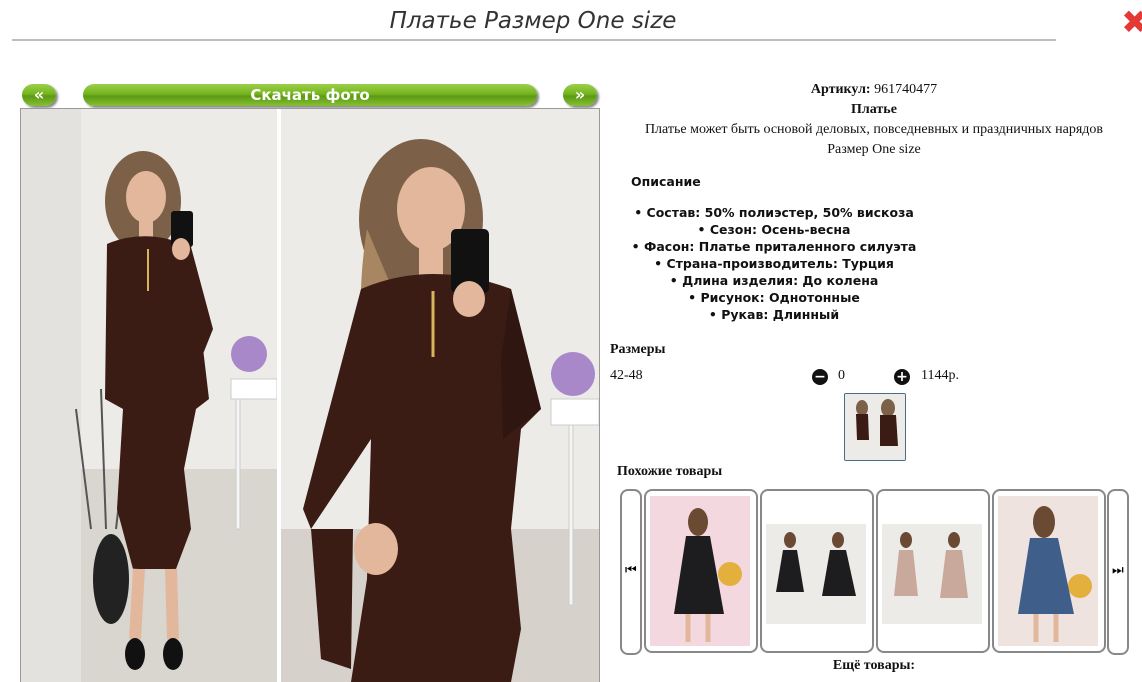  What do you see at coordinates (39, 95) in the screenshot?
I see `prev-photo-button: «` at bounding box center [39, 95].